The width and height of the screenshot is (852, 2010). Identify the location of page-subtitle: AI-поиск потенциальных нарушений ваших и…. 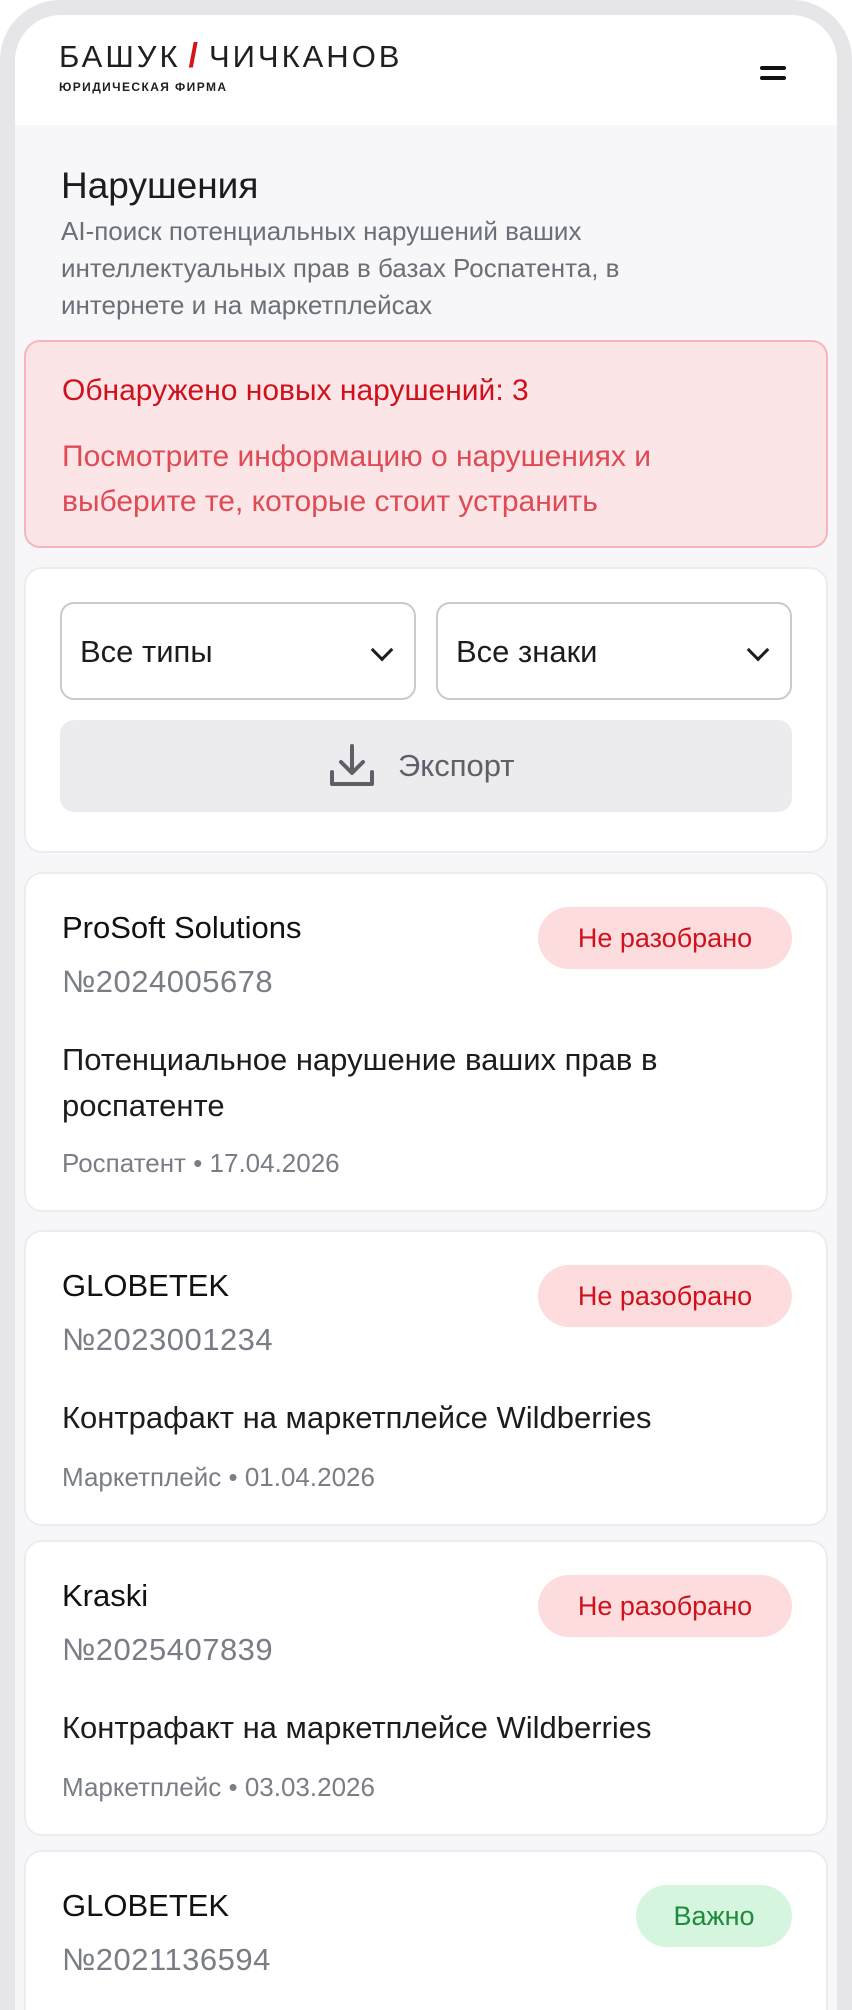
(340, 268).